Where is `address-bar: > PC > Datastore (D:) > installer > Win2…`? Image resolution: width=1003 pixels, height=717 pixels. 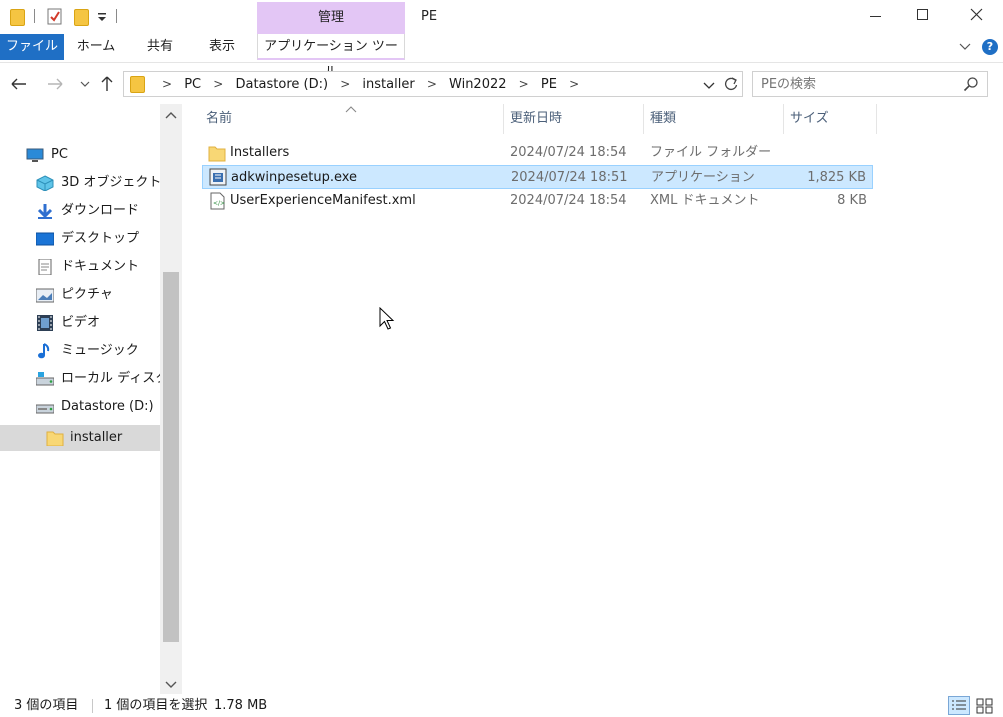 address-bar: > PC > Datastore (D:) > installer > Win2… is located at coordinates (433, 84).